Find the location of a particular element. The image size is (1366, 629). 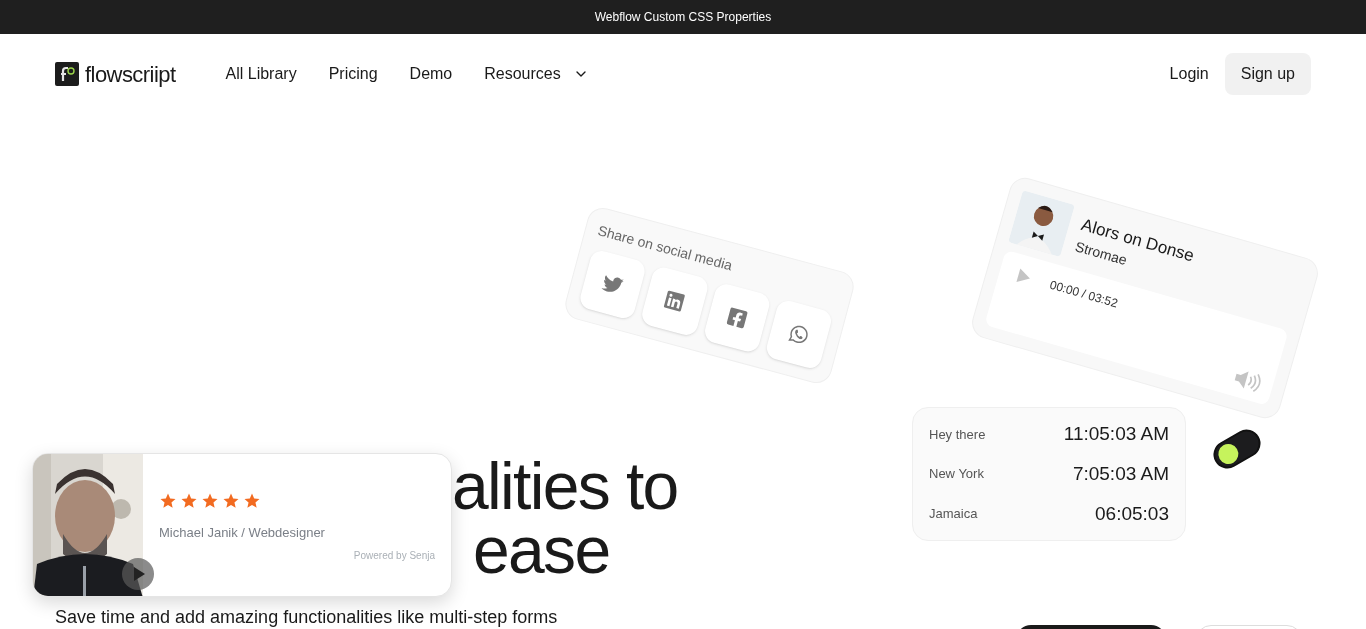

clock-time: 7:05:03 AM is located at coordinates (1120, 473).